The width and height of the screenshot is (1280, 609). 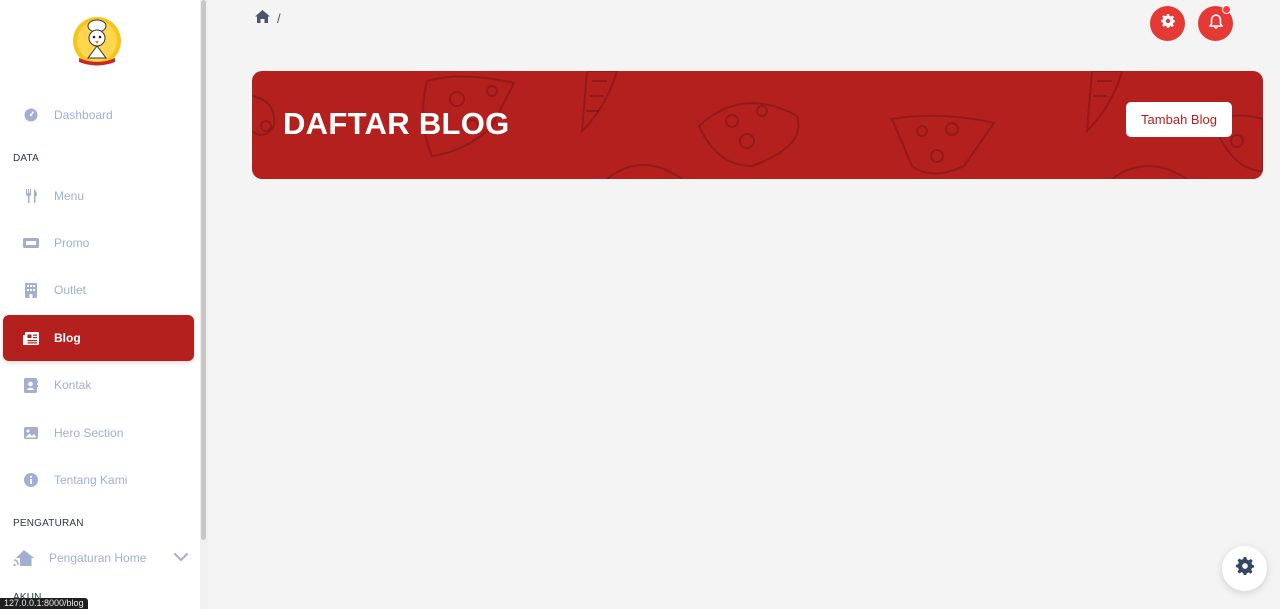 I want to click on sidebar-group-pengaturan-home: Pengaturan Home, so click(x=98, y=558).